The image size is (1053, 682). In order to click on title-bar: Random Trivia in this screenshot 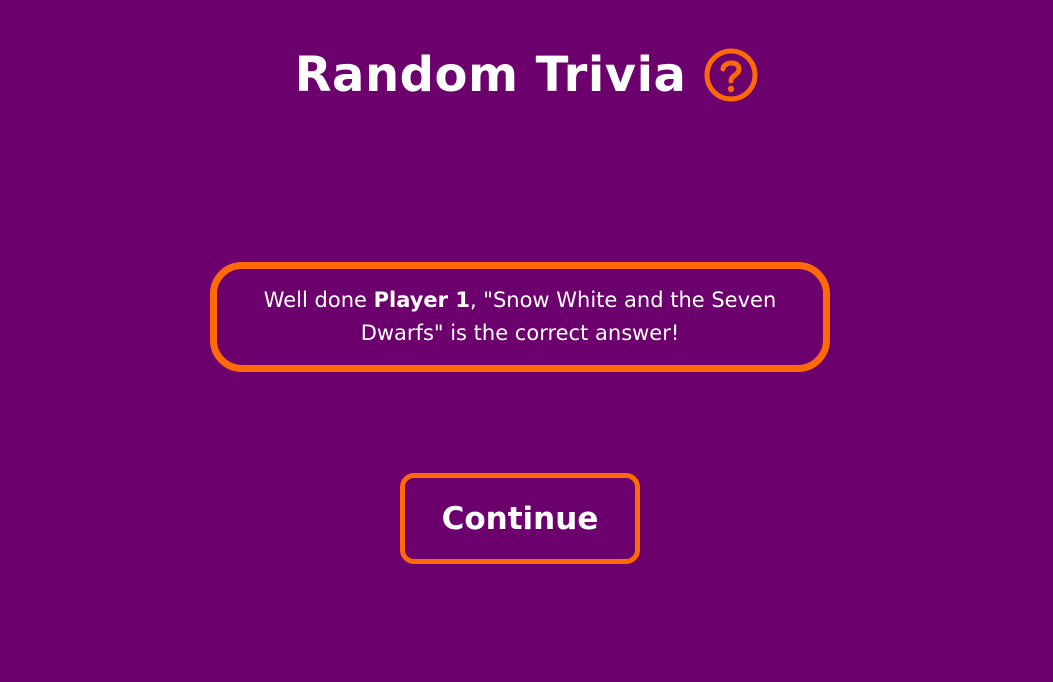, I will do `click(526, 75)`.